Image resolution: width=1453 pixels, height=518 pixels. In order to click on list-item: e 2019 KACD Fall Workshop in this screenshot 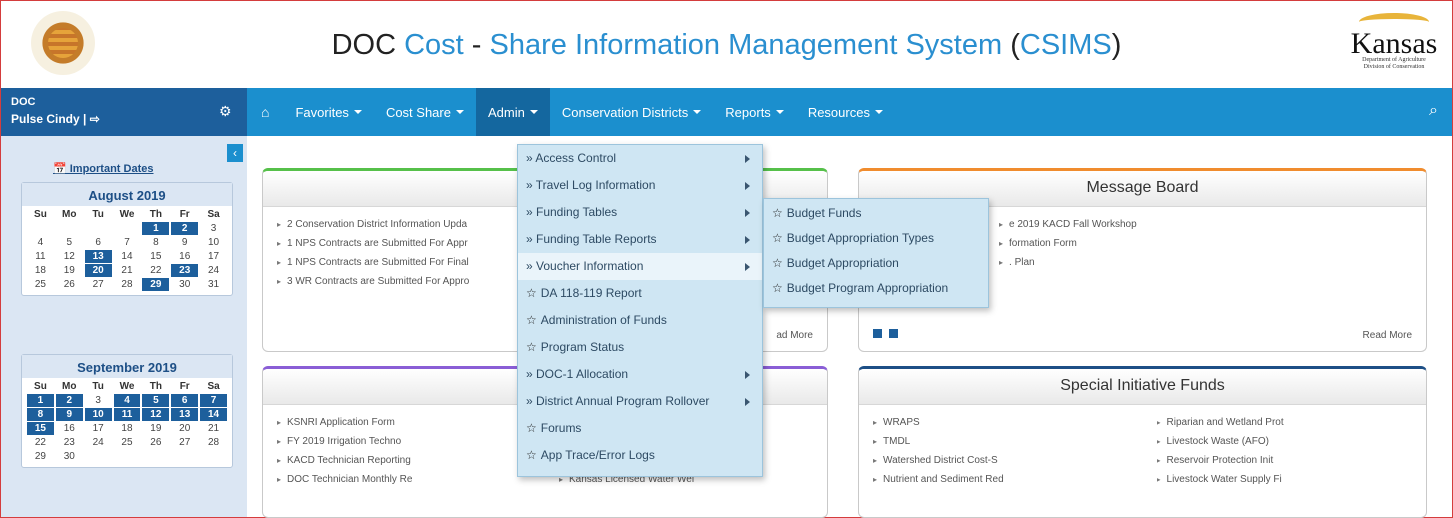, I will do `click(1207, 224)`.